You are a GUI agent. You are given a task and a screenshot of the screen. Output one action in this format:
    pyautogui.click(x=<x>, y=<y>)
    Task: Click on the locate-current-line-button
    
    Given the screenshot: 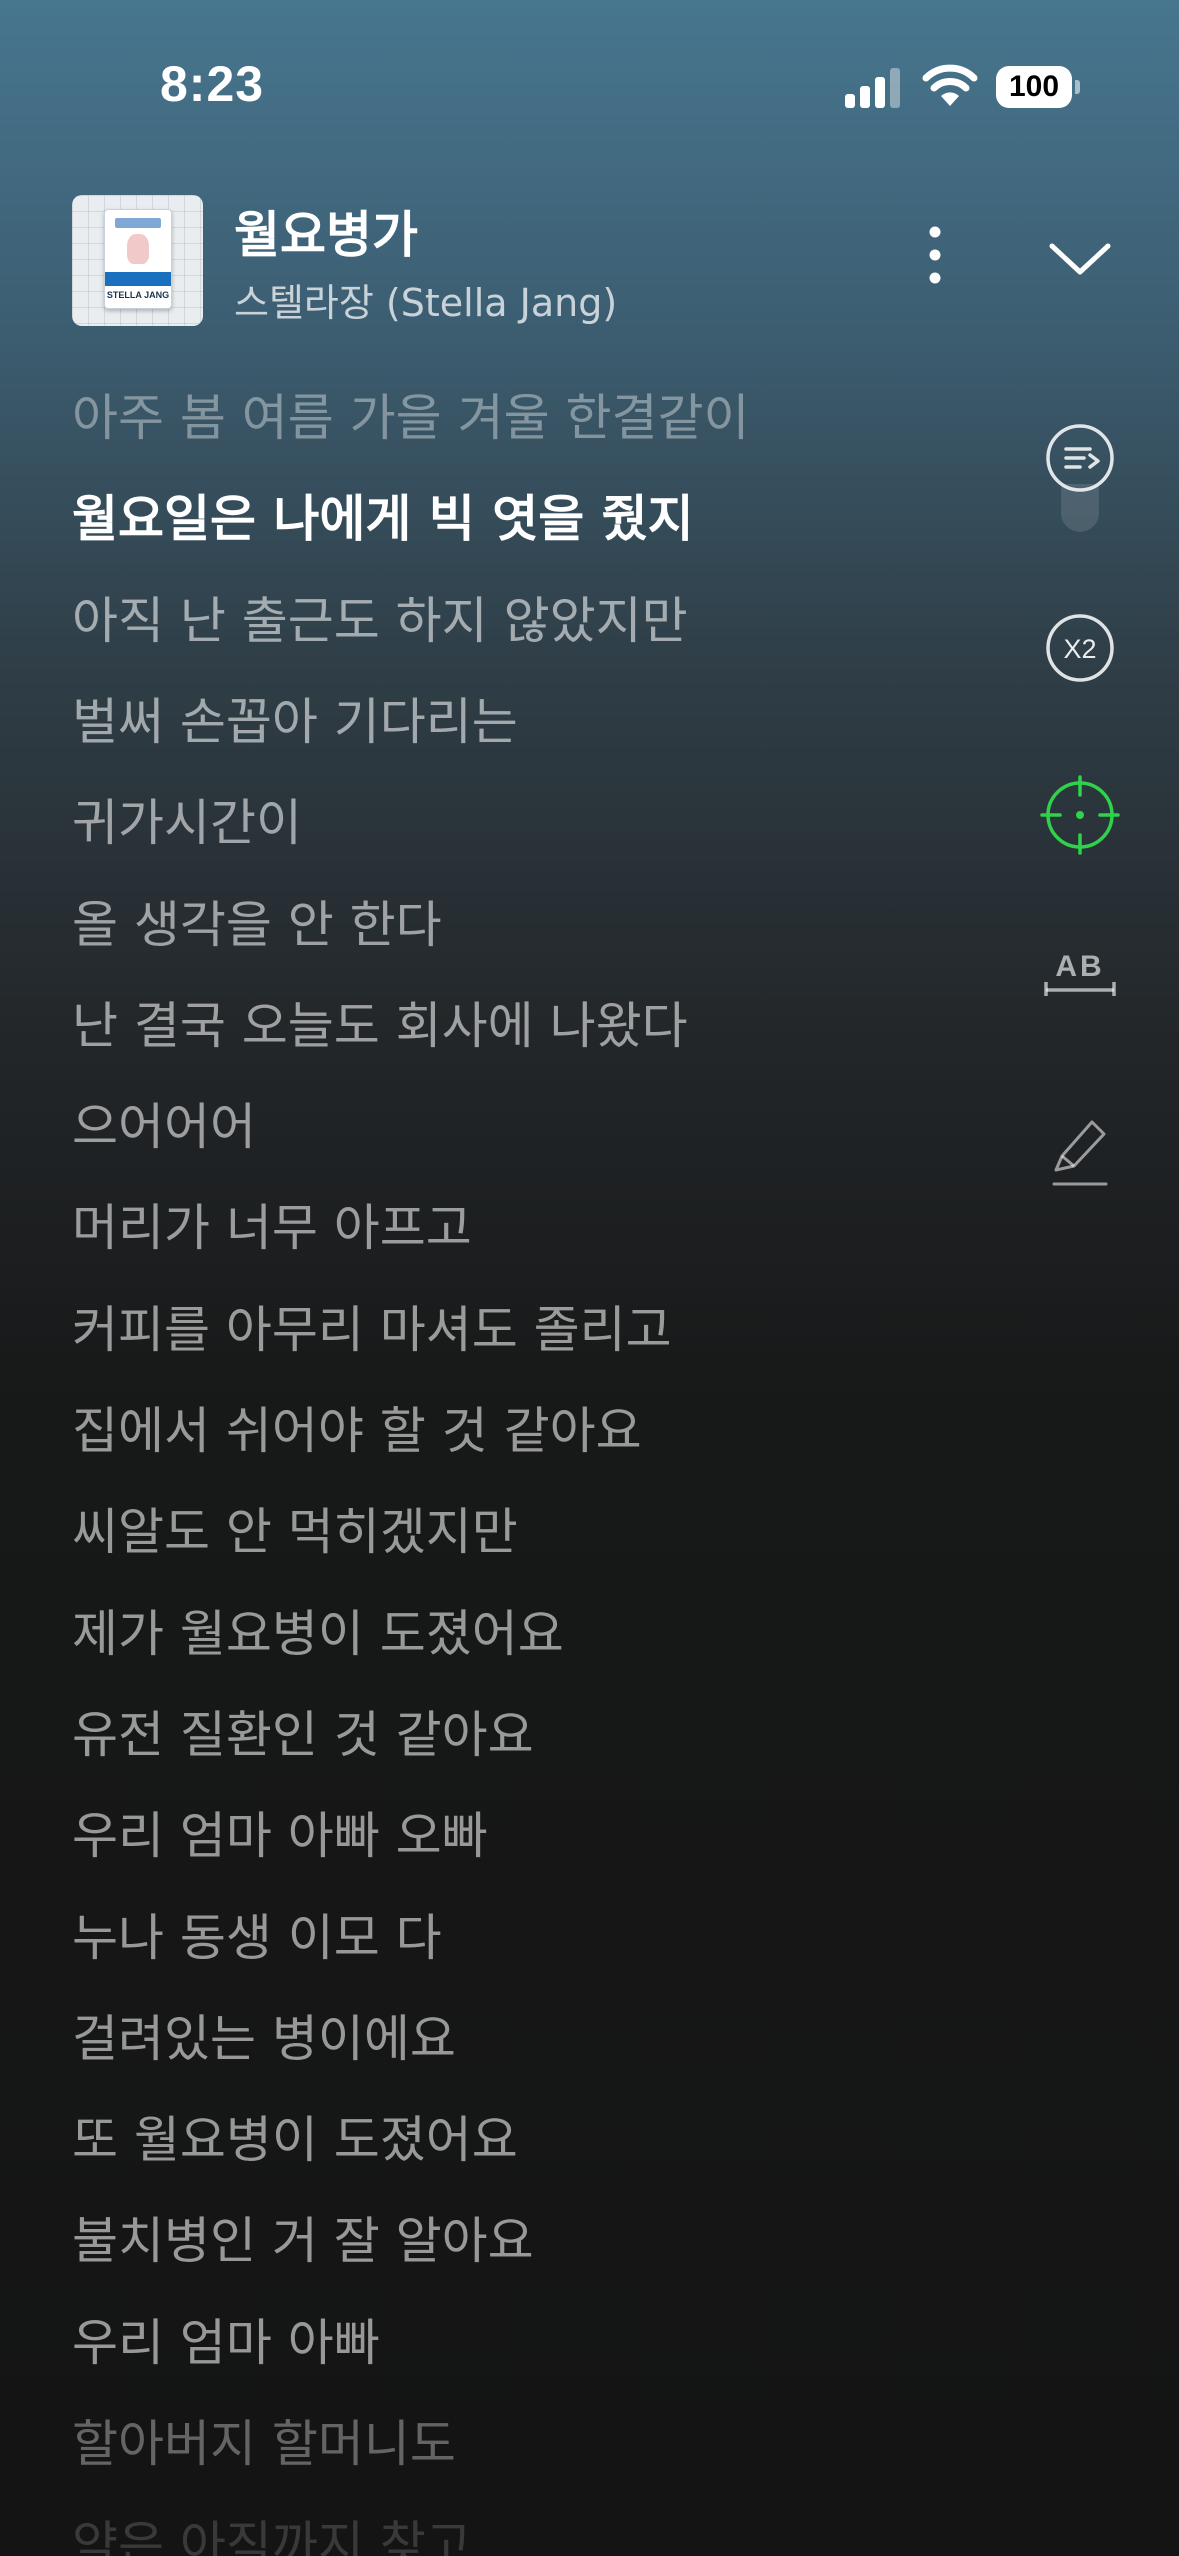 What is the action you would take?
    pyautogui.click(x=1080, y=815)
    